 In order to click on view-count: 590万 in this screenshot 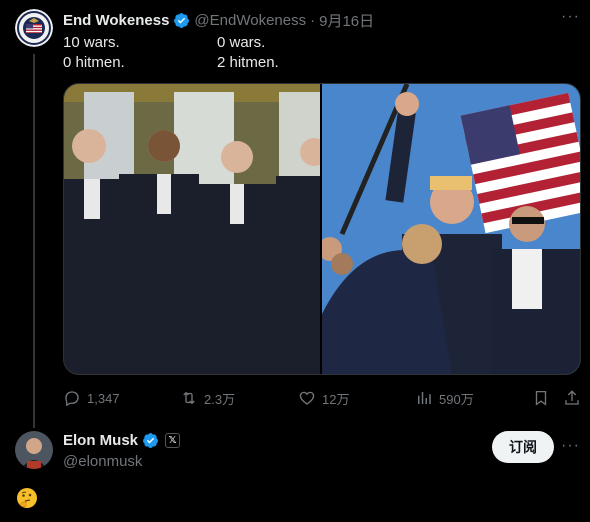, I will do `click(456, 399)`.